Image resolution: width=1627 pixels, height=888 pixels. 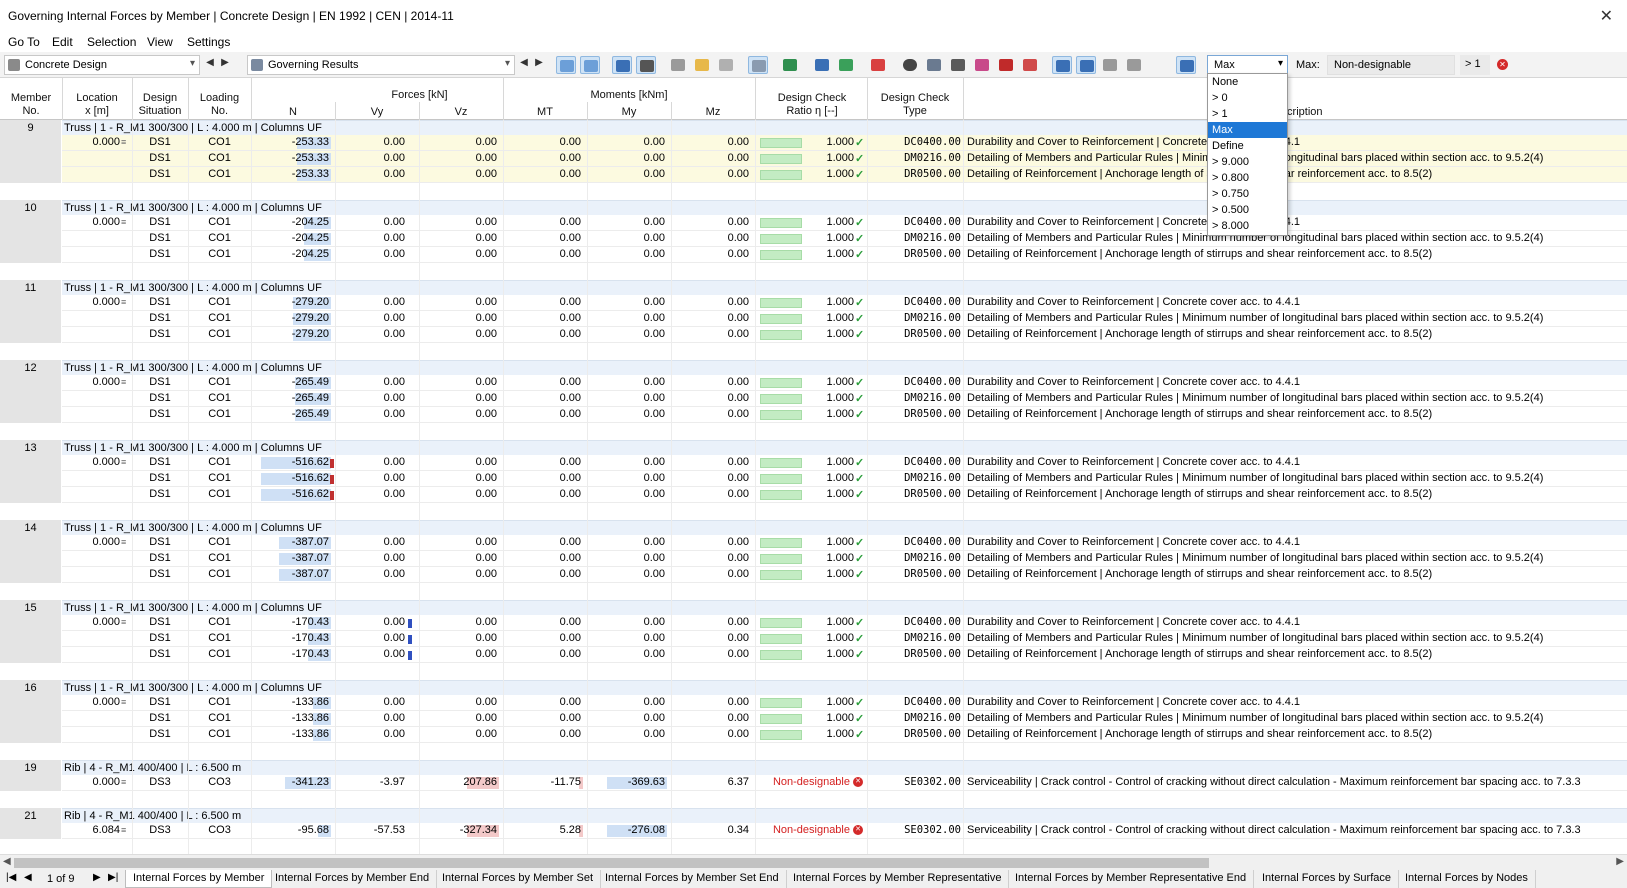 What do you see at coordinates (622, 65) in the screenshot?
I see `show-result-button` at bounding box center [622, 65].